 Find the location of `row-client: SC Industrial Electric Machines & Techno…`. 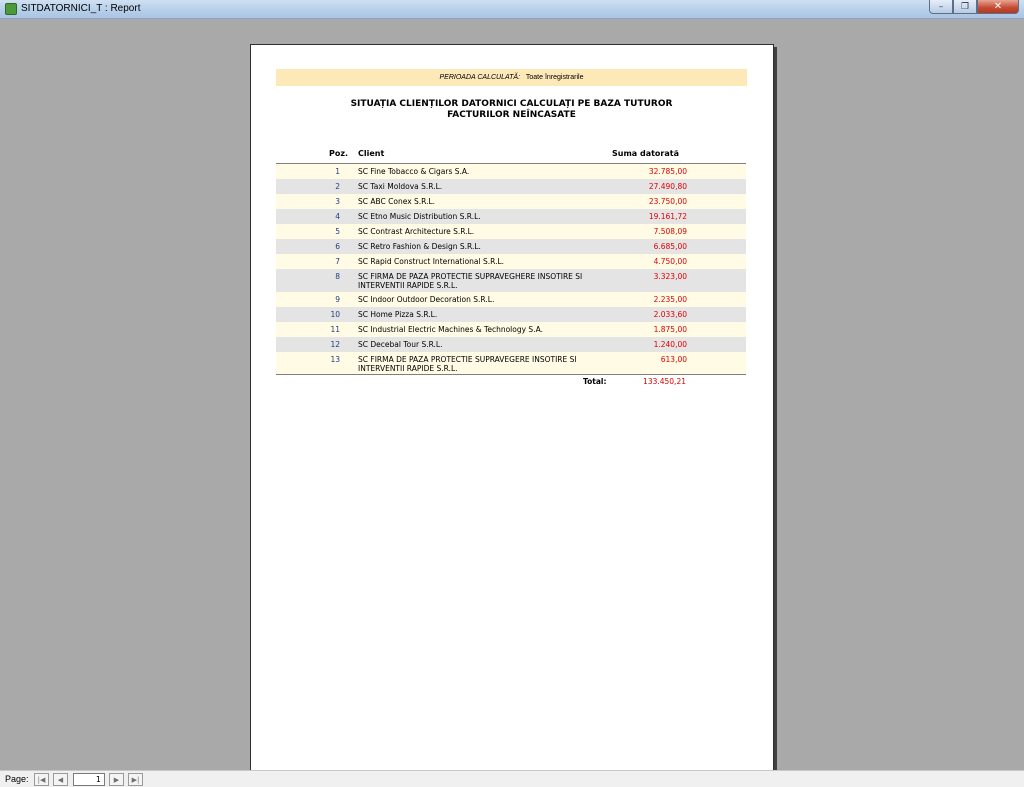

row-client: SC Industrial Electric Machines & Techno… is located at coordinates (450, 329).